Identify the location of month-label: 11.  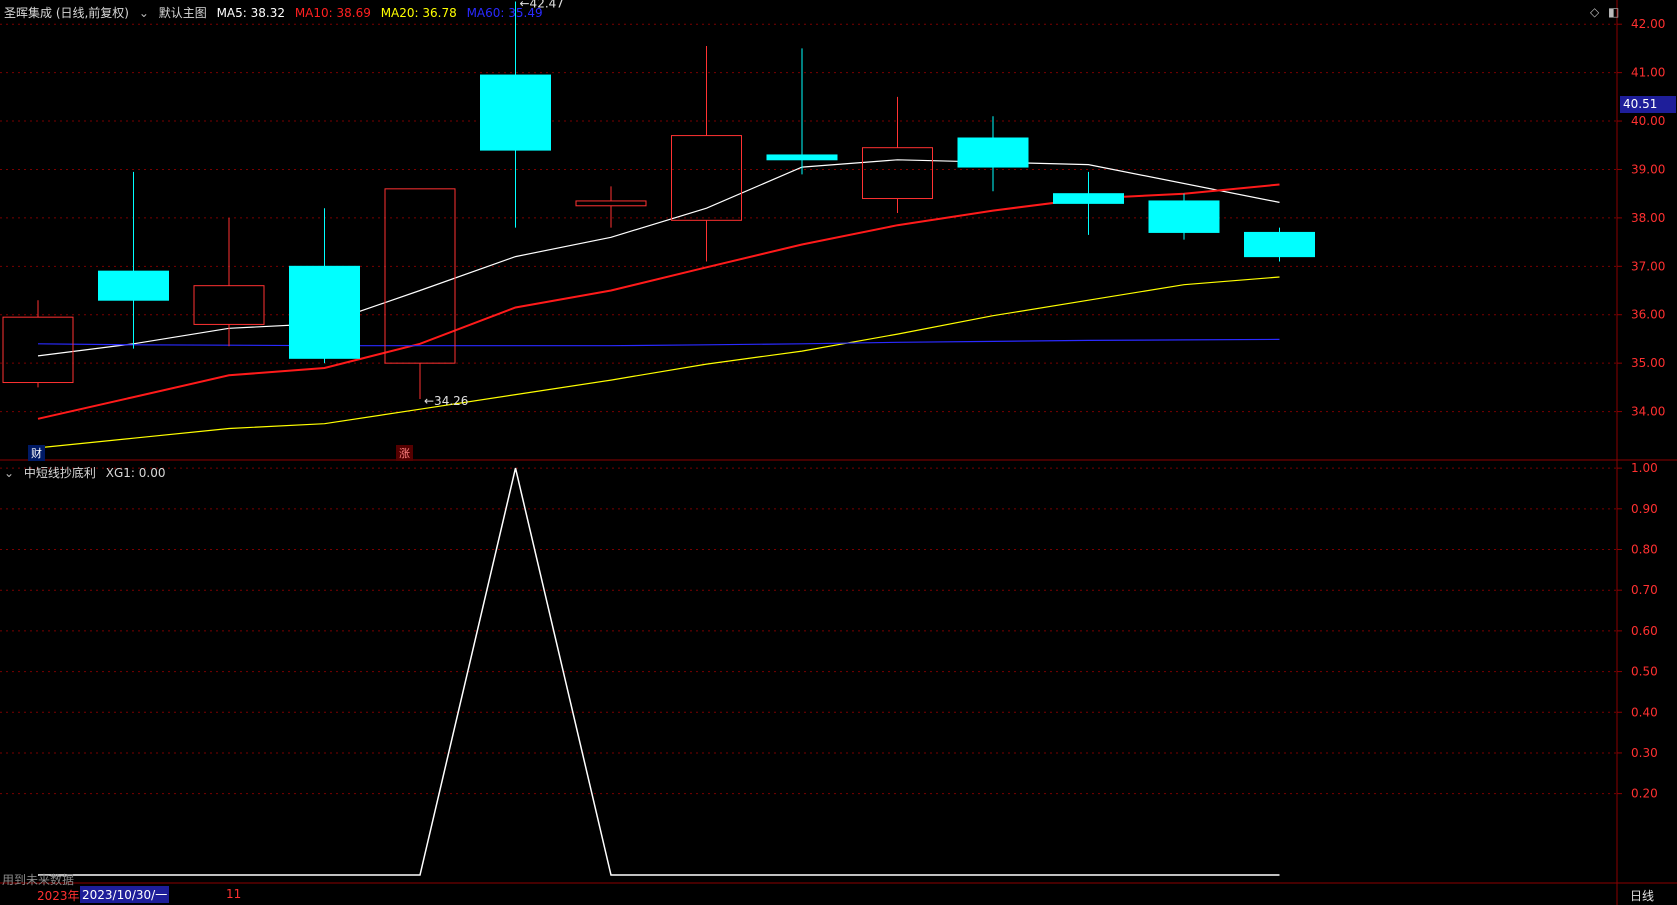
(234, 894).